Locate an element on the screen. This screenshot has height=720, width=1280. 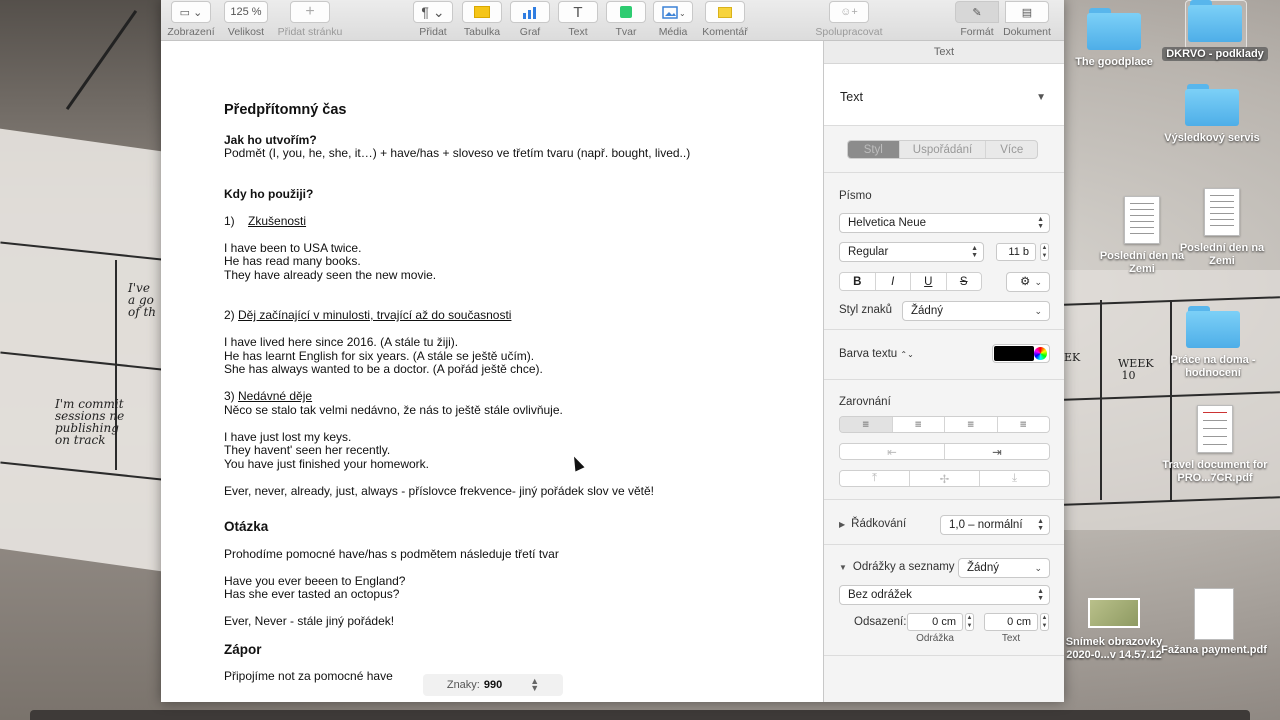
chart-label: Graf is located at coordinates (530, 32).